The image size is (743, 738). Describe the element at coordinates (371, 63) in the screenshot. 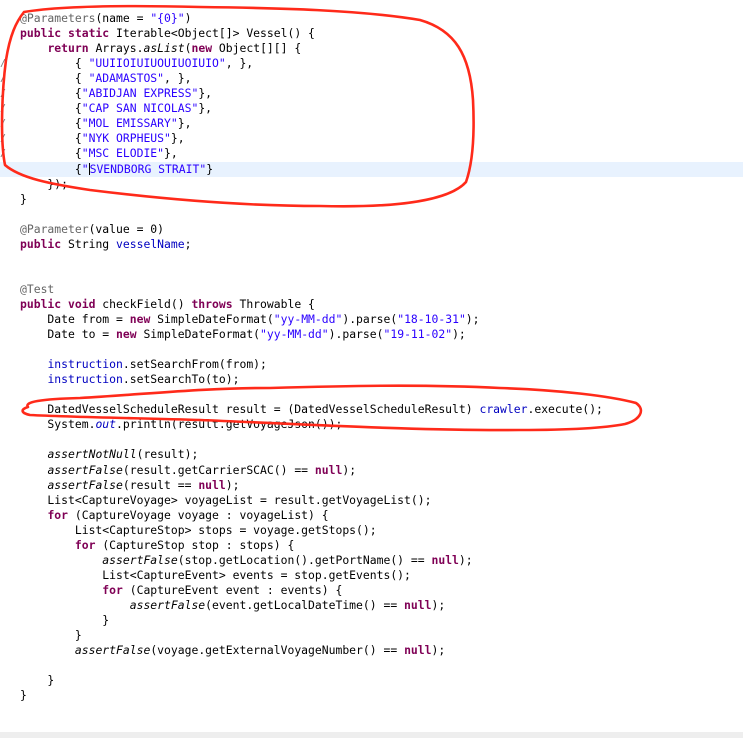

I see `code-line: / { "UUIIOIUIUOUIUOIUIO", },` at that location.